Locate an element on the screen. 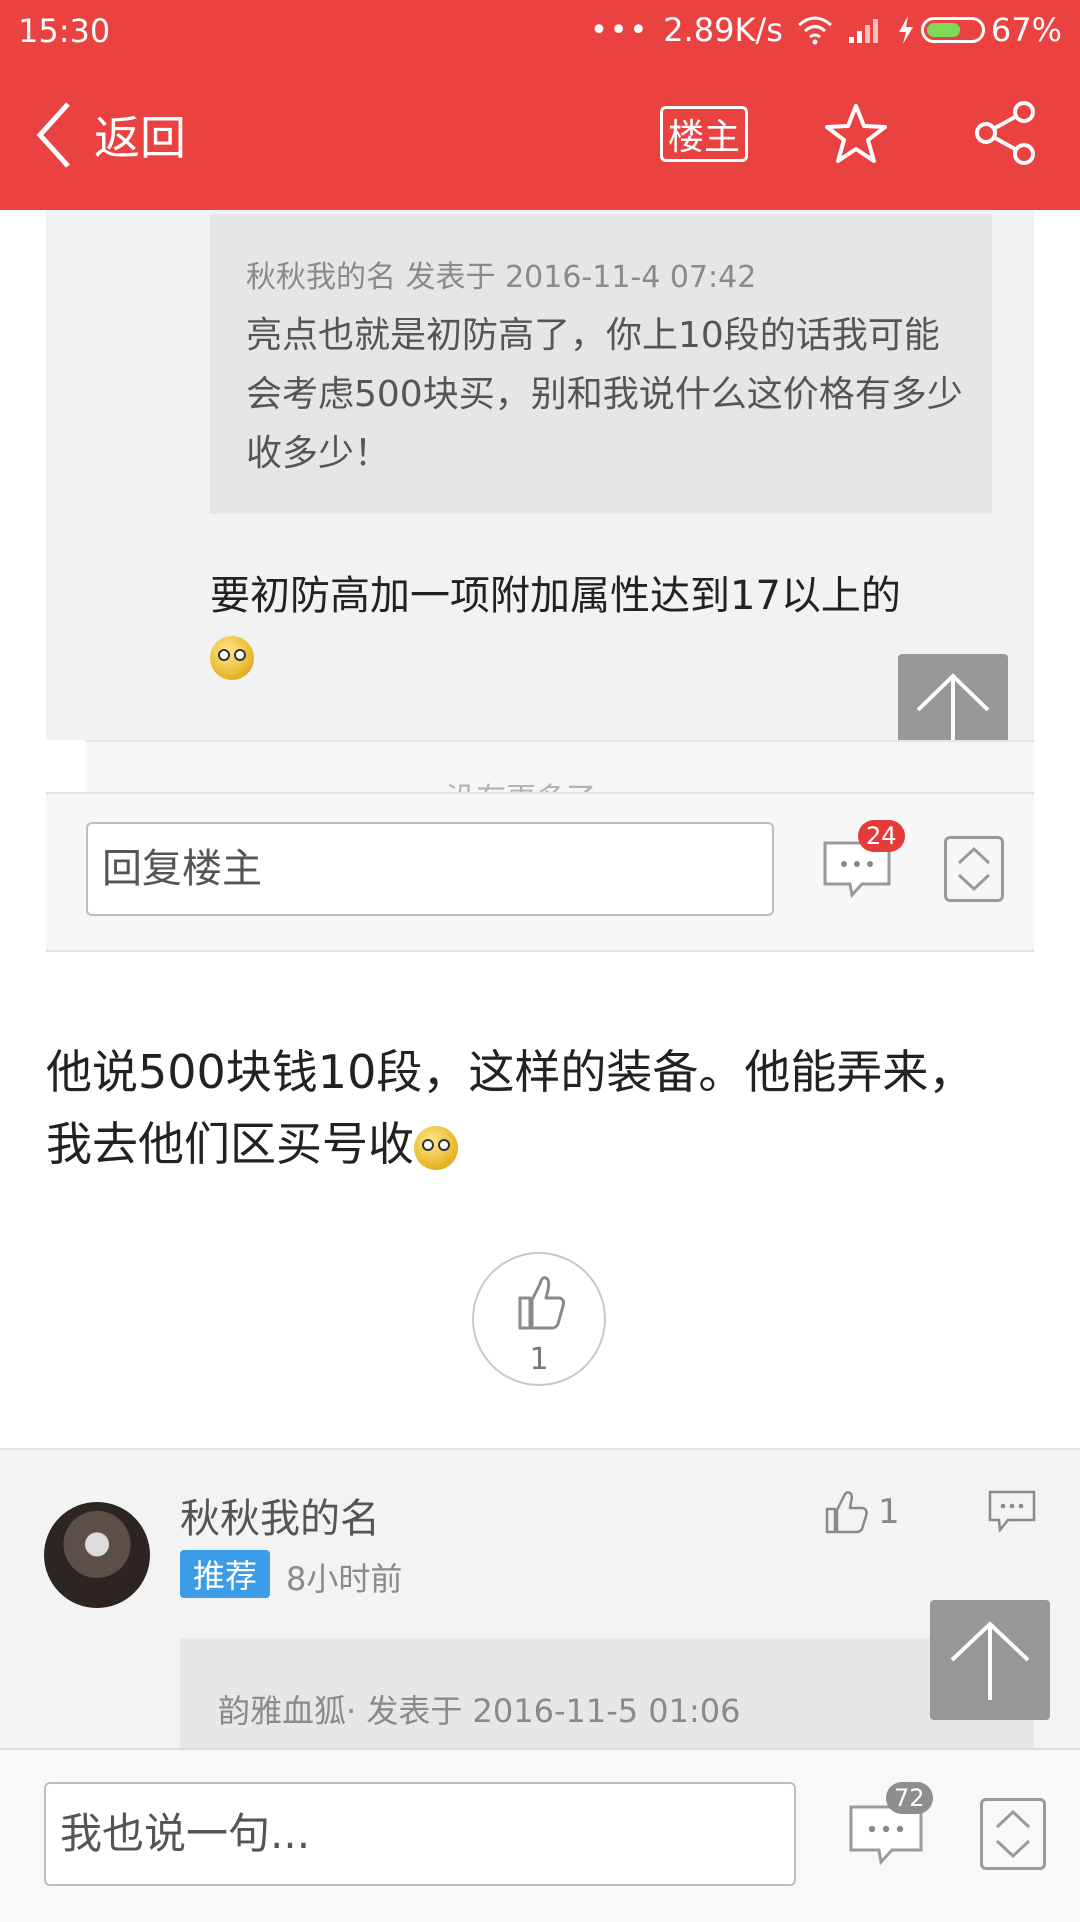  battery-percent: 67% is located at coordinates (1026, 30).